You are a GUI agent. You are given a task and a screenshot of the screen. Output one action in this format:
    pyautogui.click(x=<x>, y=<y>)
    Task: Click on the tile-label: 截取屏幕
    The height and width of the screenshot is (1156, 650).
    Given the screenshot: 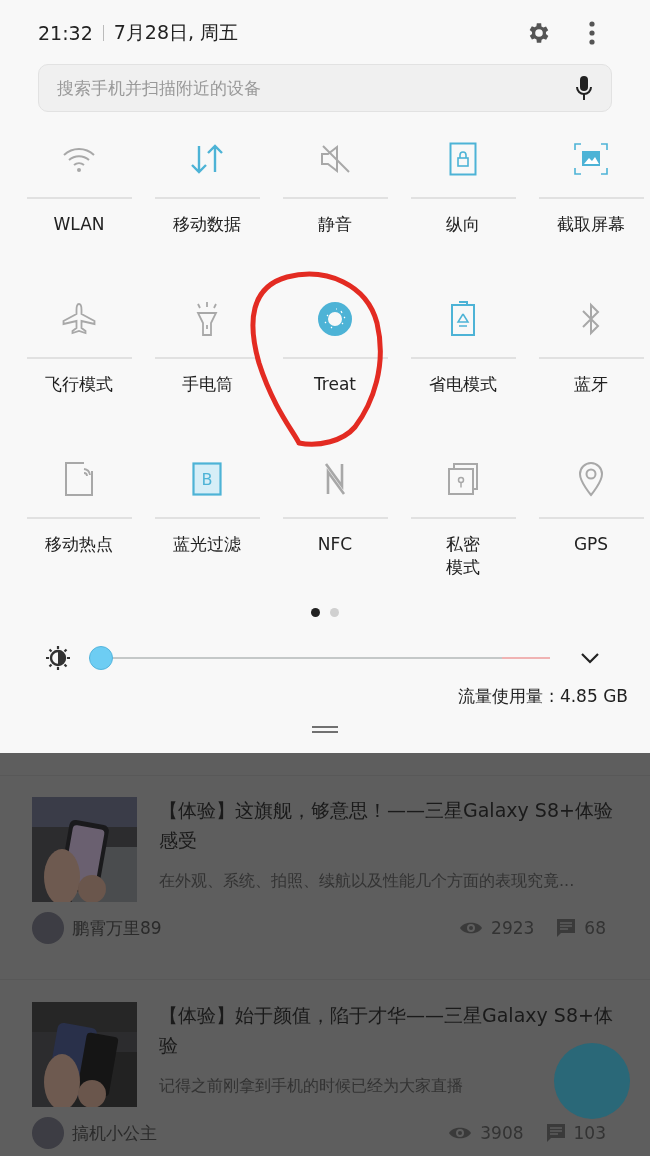 What is the action you would take?
    pyautogui.click(x=591, y=224)
    